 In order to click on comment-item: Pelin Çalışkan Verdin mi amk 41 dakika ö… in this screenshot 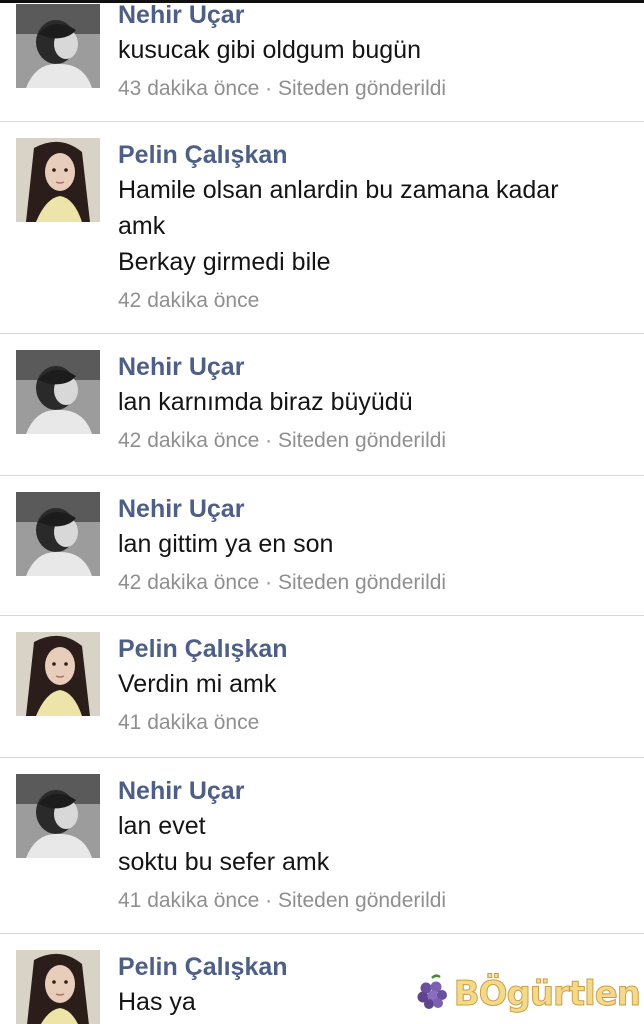, I will do `click(322, 687)`.